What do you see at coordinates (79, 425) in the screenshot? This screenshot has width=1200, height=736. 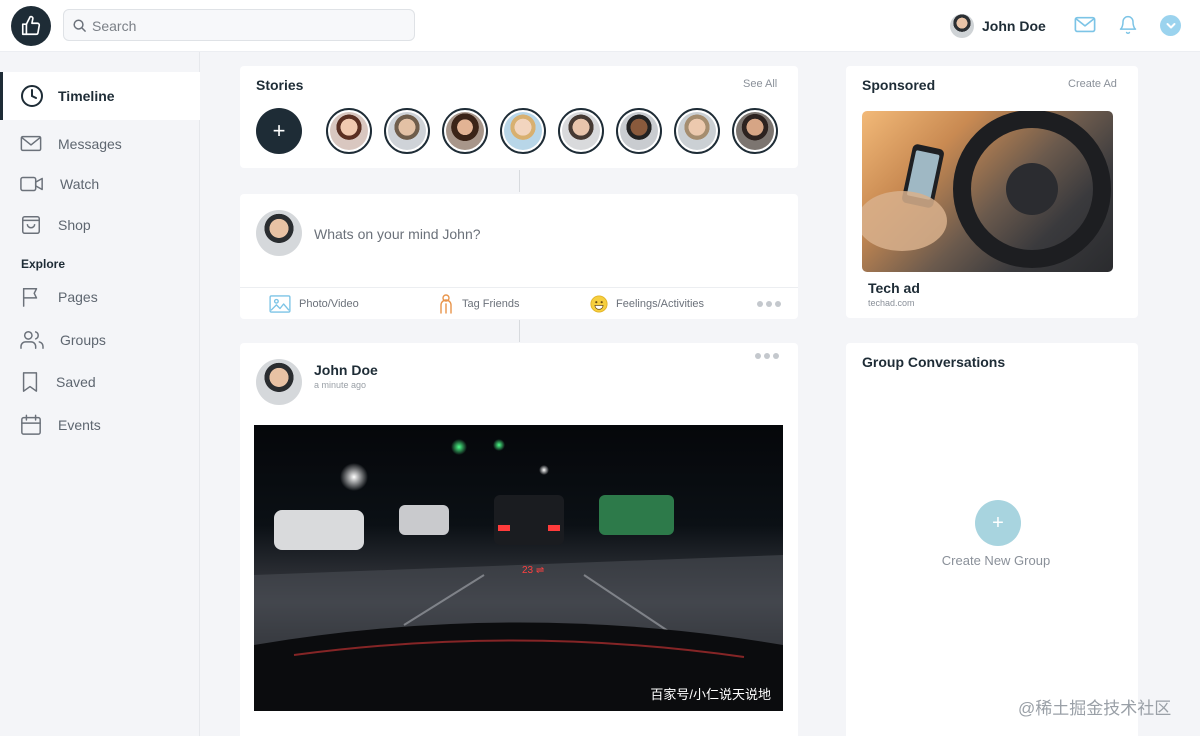 I see `sidebar-item-label: Events` at bounding box center [79, 425].